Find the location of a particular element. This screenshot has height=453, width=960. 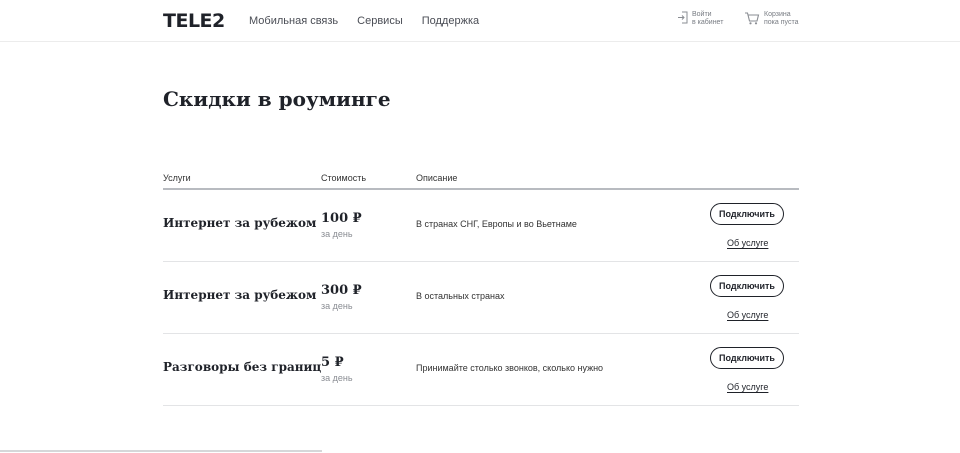

login-link: Войти в кабинет is located at coordinates (700, 19).